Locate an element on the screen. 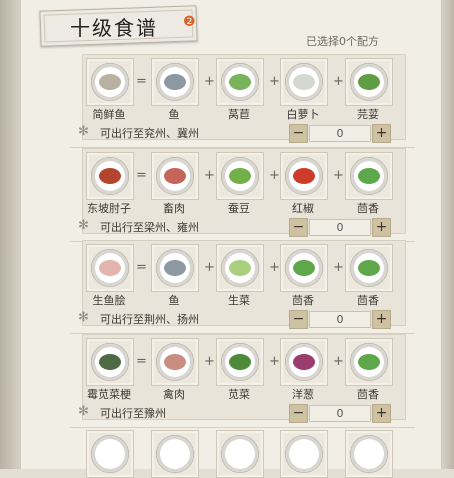 The width and height of the screenshot is (454, 478). onion-icon is located at coordinates (304, 362).